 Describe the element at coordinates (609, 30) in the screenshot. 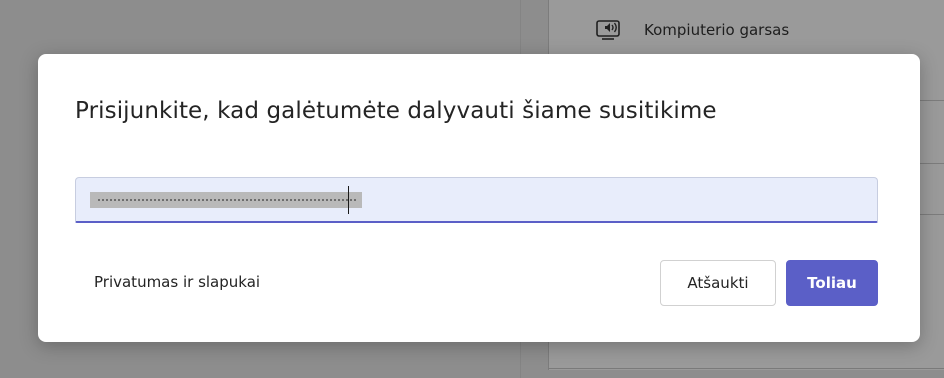

I see `computer-audio-icon` at that location.